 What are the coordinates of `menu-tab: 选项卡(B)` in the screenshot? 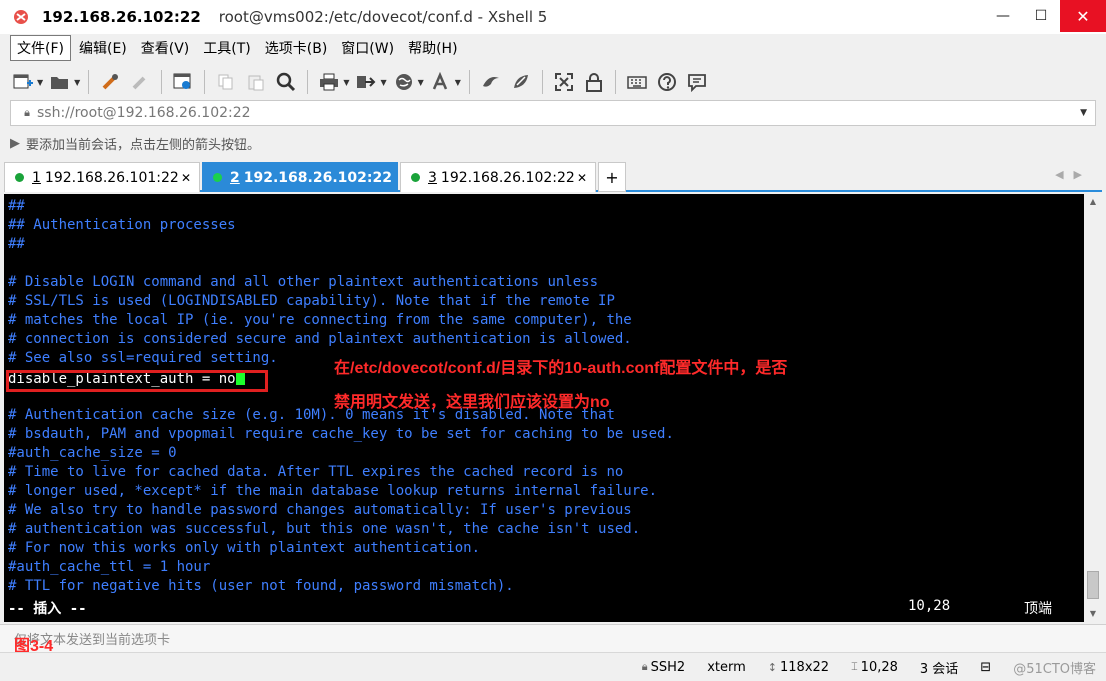 It's located at (296, 48).